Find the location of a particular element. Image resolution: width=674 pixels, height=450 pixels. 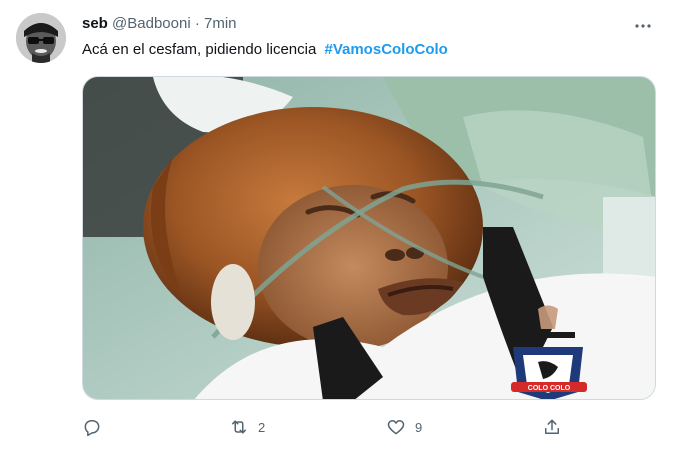

more-options-button is located at coordinates (643, 26).